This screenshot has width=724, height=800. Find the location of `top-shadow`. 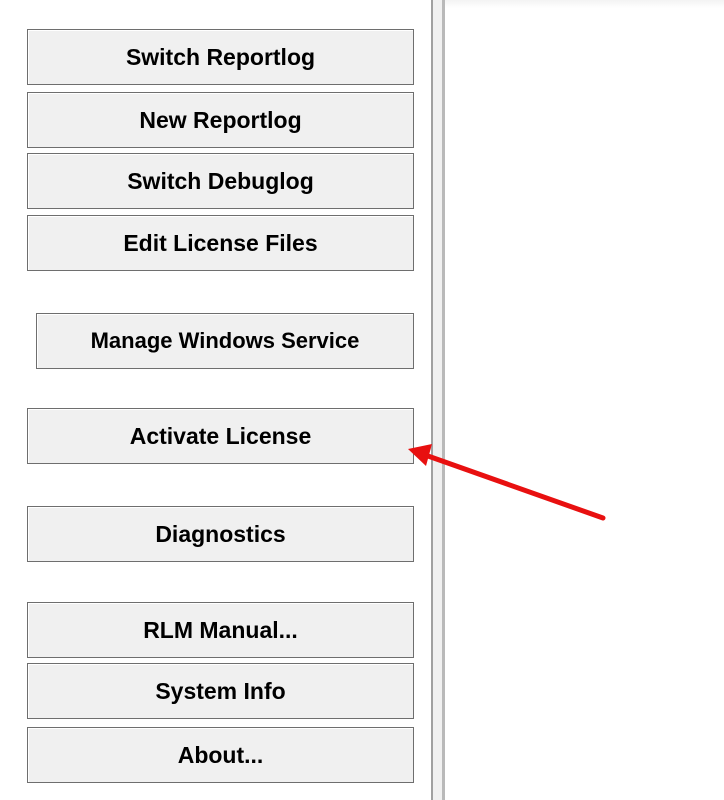

top-shadow is located at coordinates (584, 4).